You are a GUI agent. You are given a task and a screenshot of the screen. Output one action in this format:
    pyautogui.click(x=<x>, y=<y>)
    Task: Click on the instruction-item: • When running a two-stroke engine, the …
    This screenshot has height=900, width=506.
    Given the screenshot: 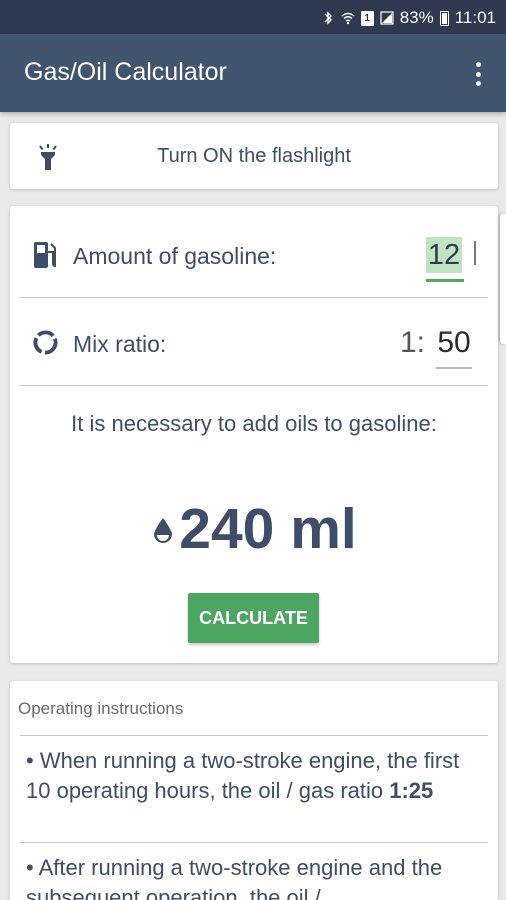 What is the action you would take?
    pyautogui.click(x=254, y=776)
    